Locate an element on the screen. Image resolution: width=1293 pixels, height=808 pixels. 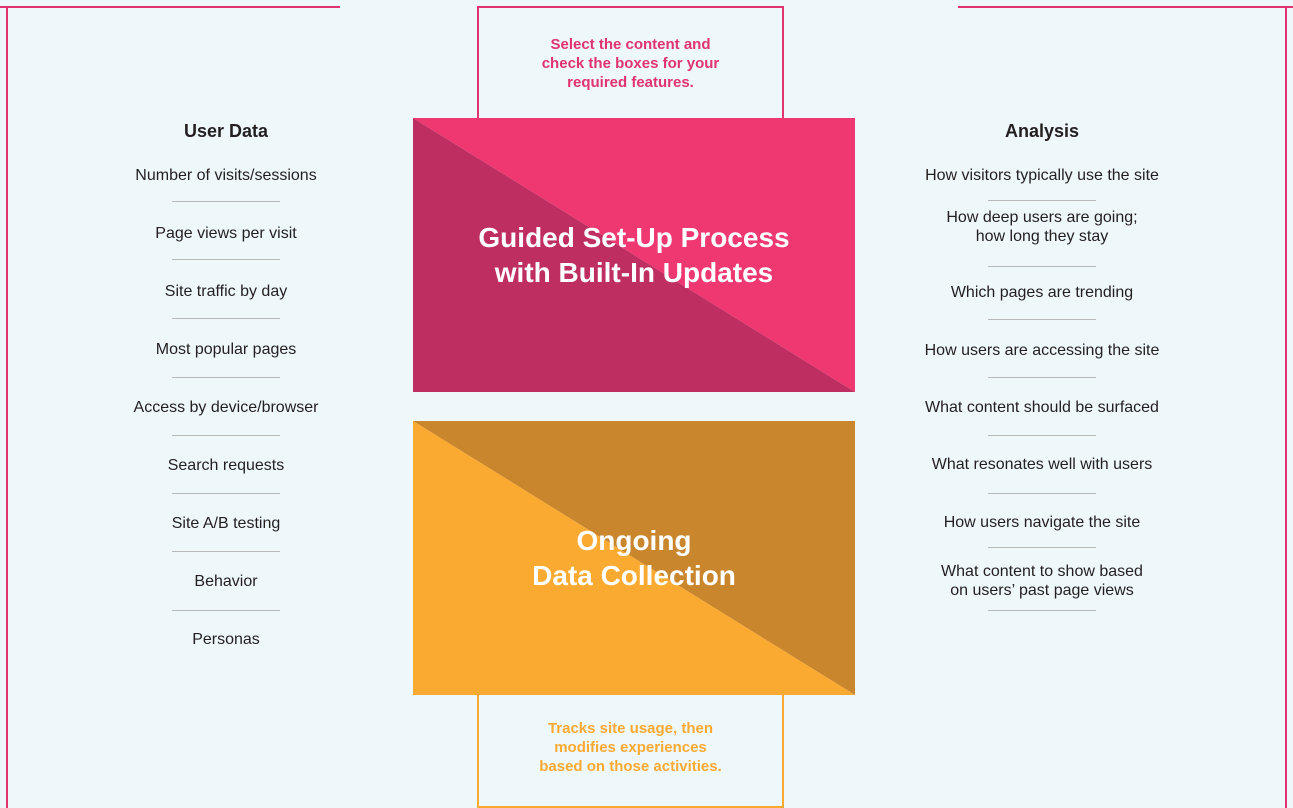
analysis-item: Which pages are trending is located at coordinates (1042, 292).